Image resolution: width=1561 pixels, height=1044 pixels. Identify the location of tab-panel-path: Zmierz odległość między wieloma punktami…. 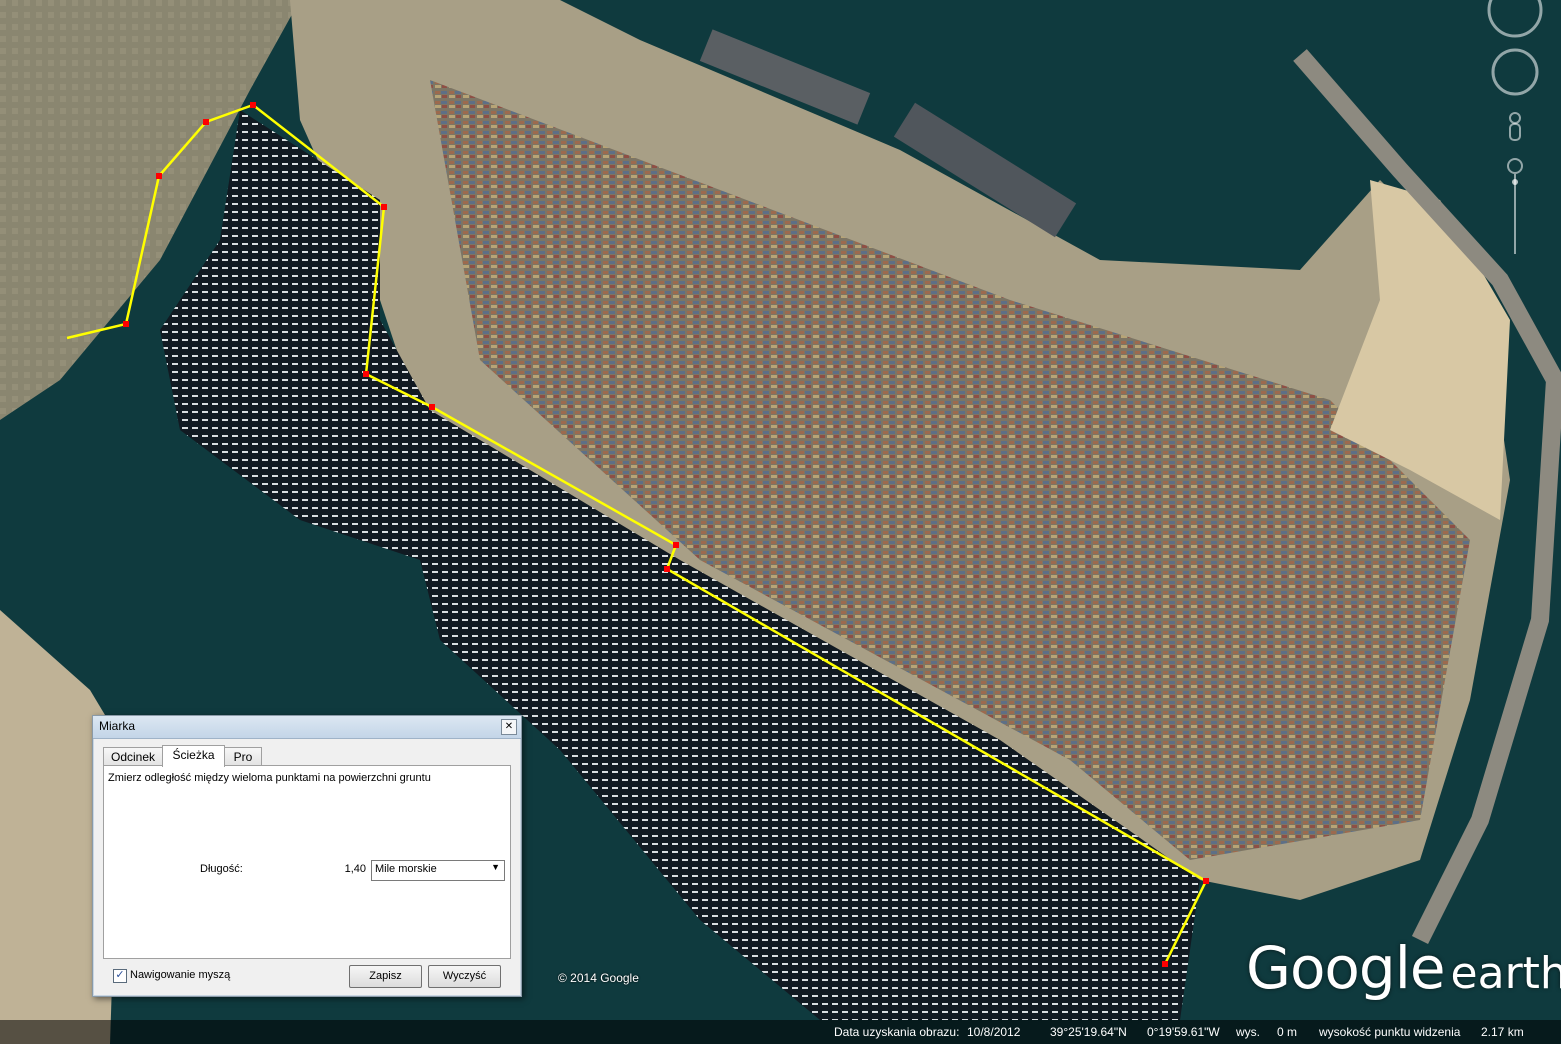
(307, 862).